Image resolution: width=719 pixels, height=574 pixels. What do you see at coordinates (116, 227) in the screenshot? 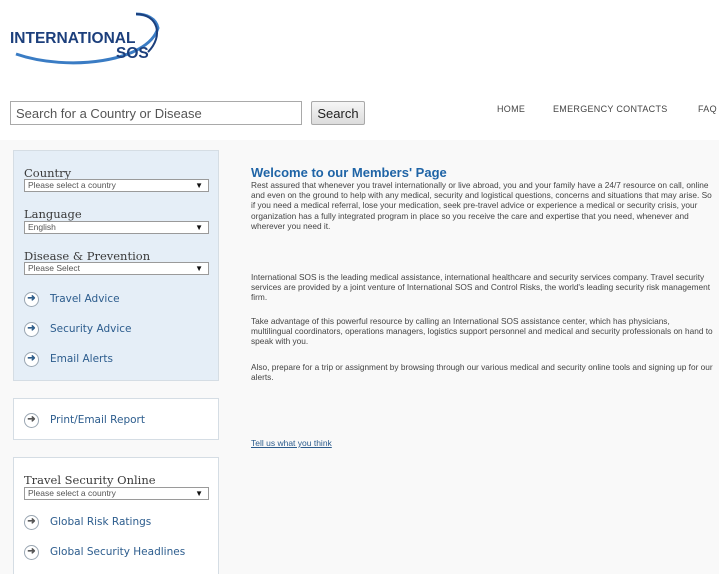
I see `language-select: English ▼` at bounding box center [116, 227].